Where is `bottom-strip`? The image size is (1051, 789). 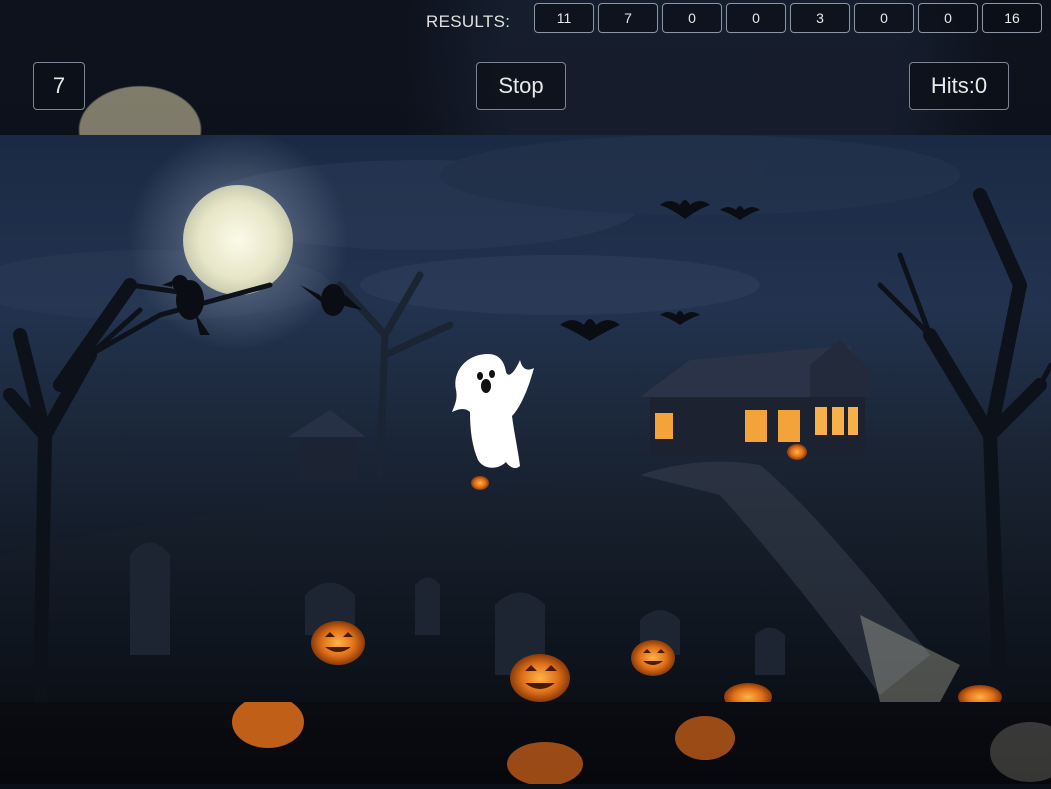
bottom-strip is located at coordinates (525, 741).